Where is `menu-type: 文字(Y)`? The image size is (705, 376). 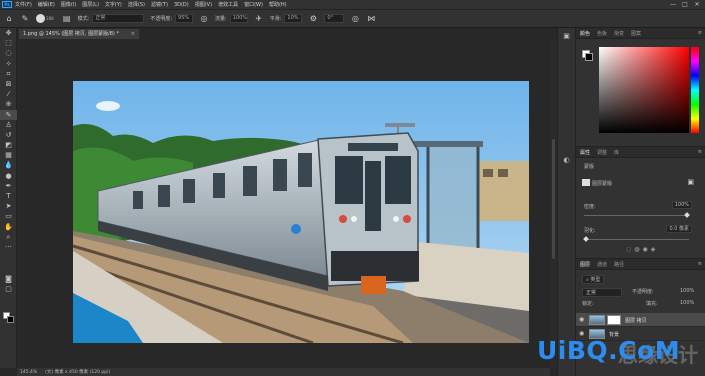 menu-type: 文字(Y) is located at coordinates (113, 4).